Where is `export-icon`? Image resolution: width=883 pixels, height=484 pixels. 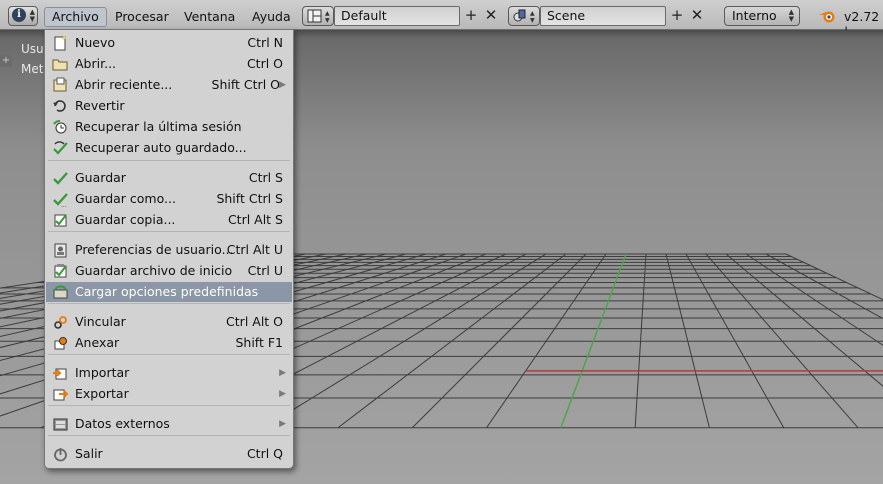 export-icon is located at coordinates (61, 395).